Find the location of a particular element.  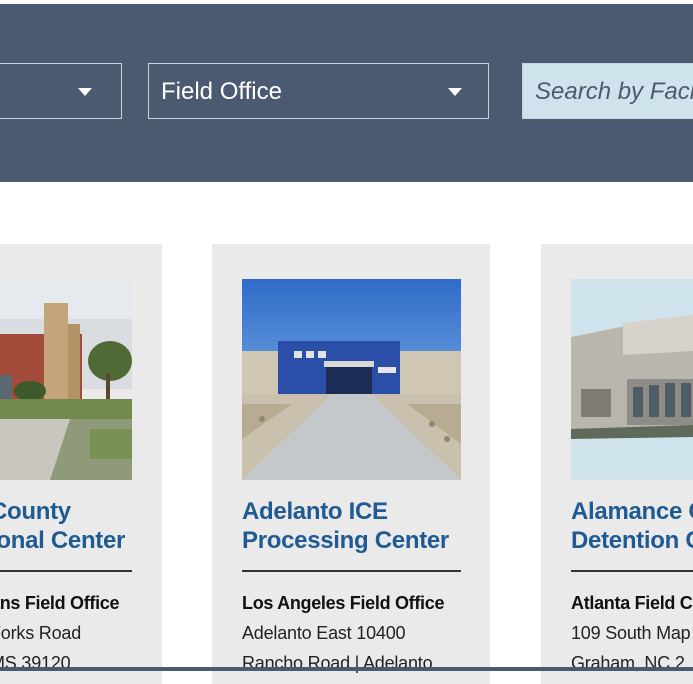

page-bottom-border is located at coordinates (346, 669).